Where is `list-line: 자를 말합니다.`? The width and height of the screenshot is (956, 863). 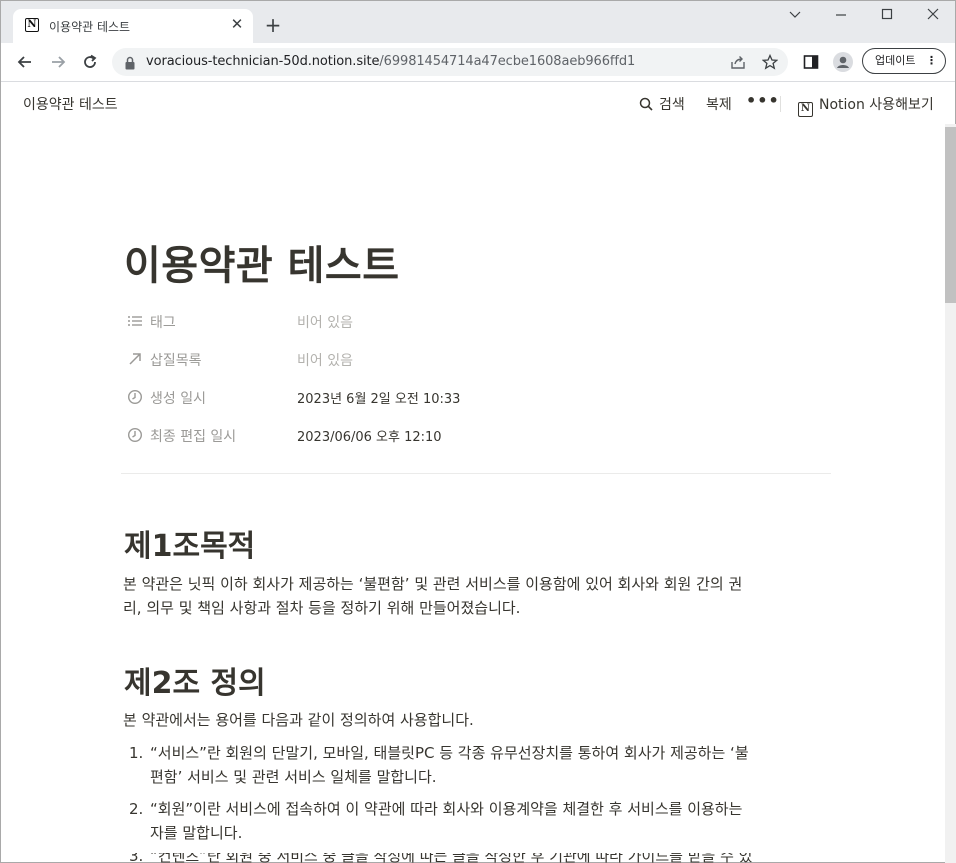 list-line: 자를 말합니다. is located at coordinates (196, 833).